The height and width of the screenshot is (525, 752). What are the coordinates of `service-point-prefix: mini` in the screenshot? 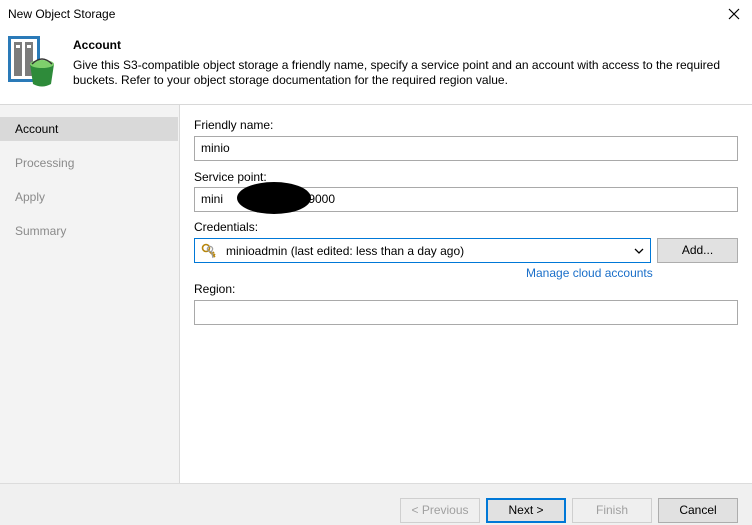 It's located at (212, 199).